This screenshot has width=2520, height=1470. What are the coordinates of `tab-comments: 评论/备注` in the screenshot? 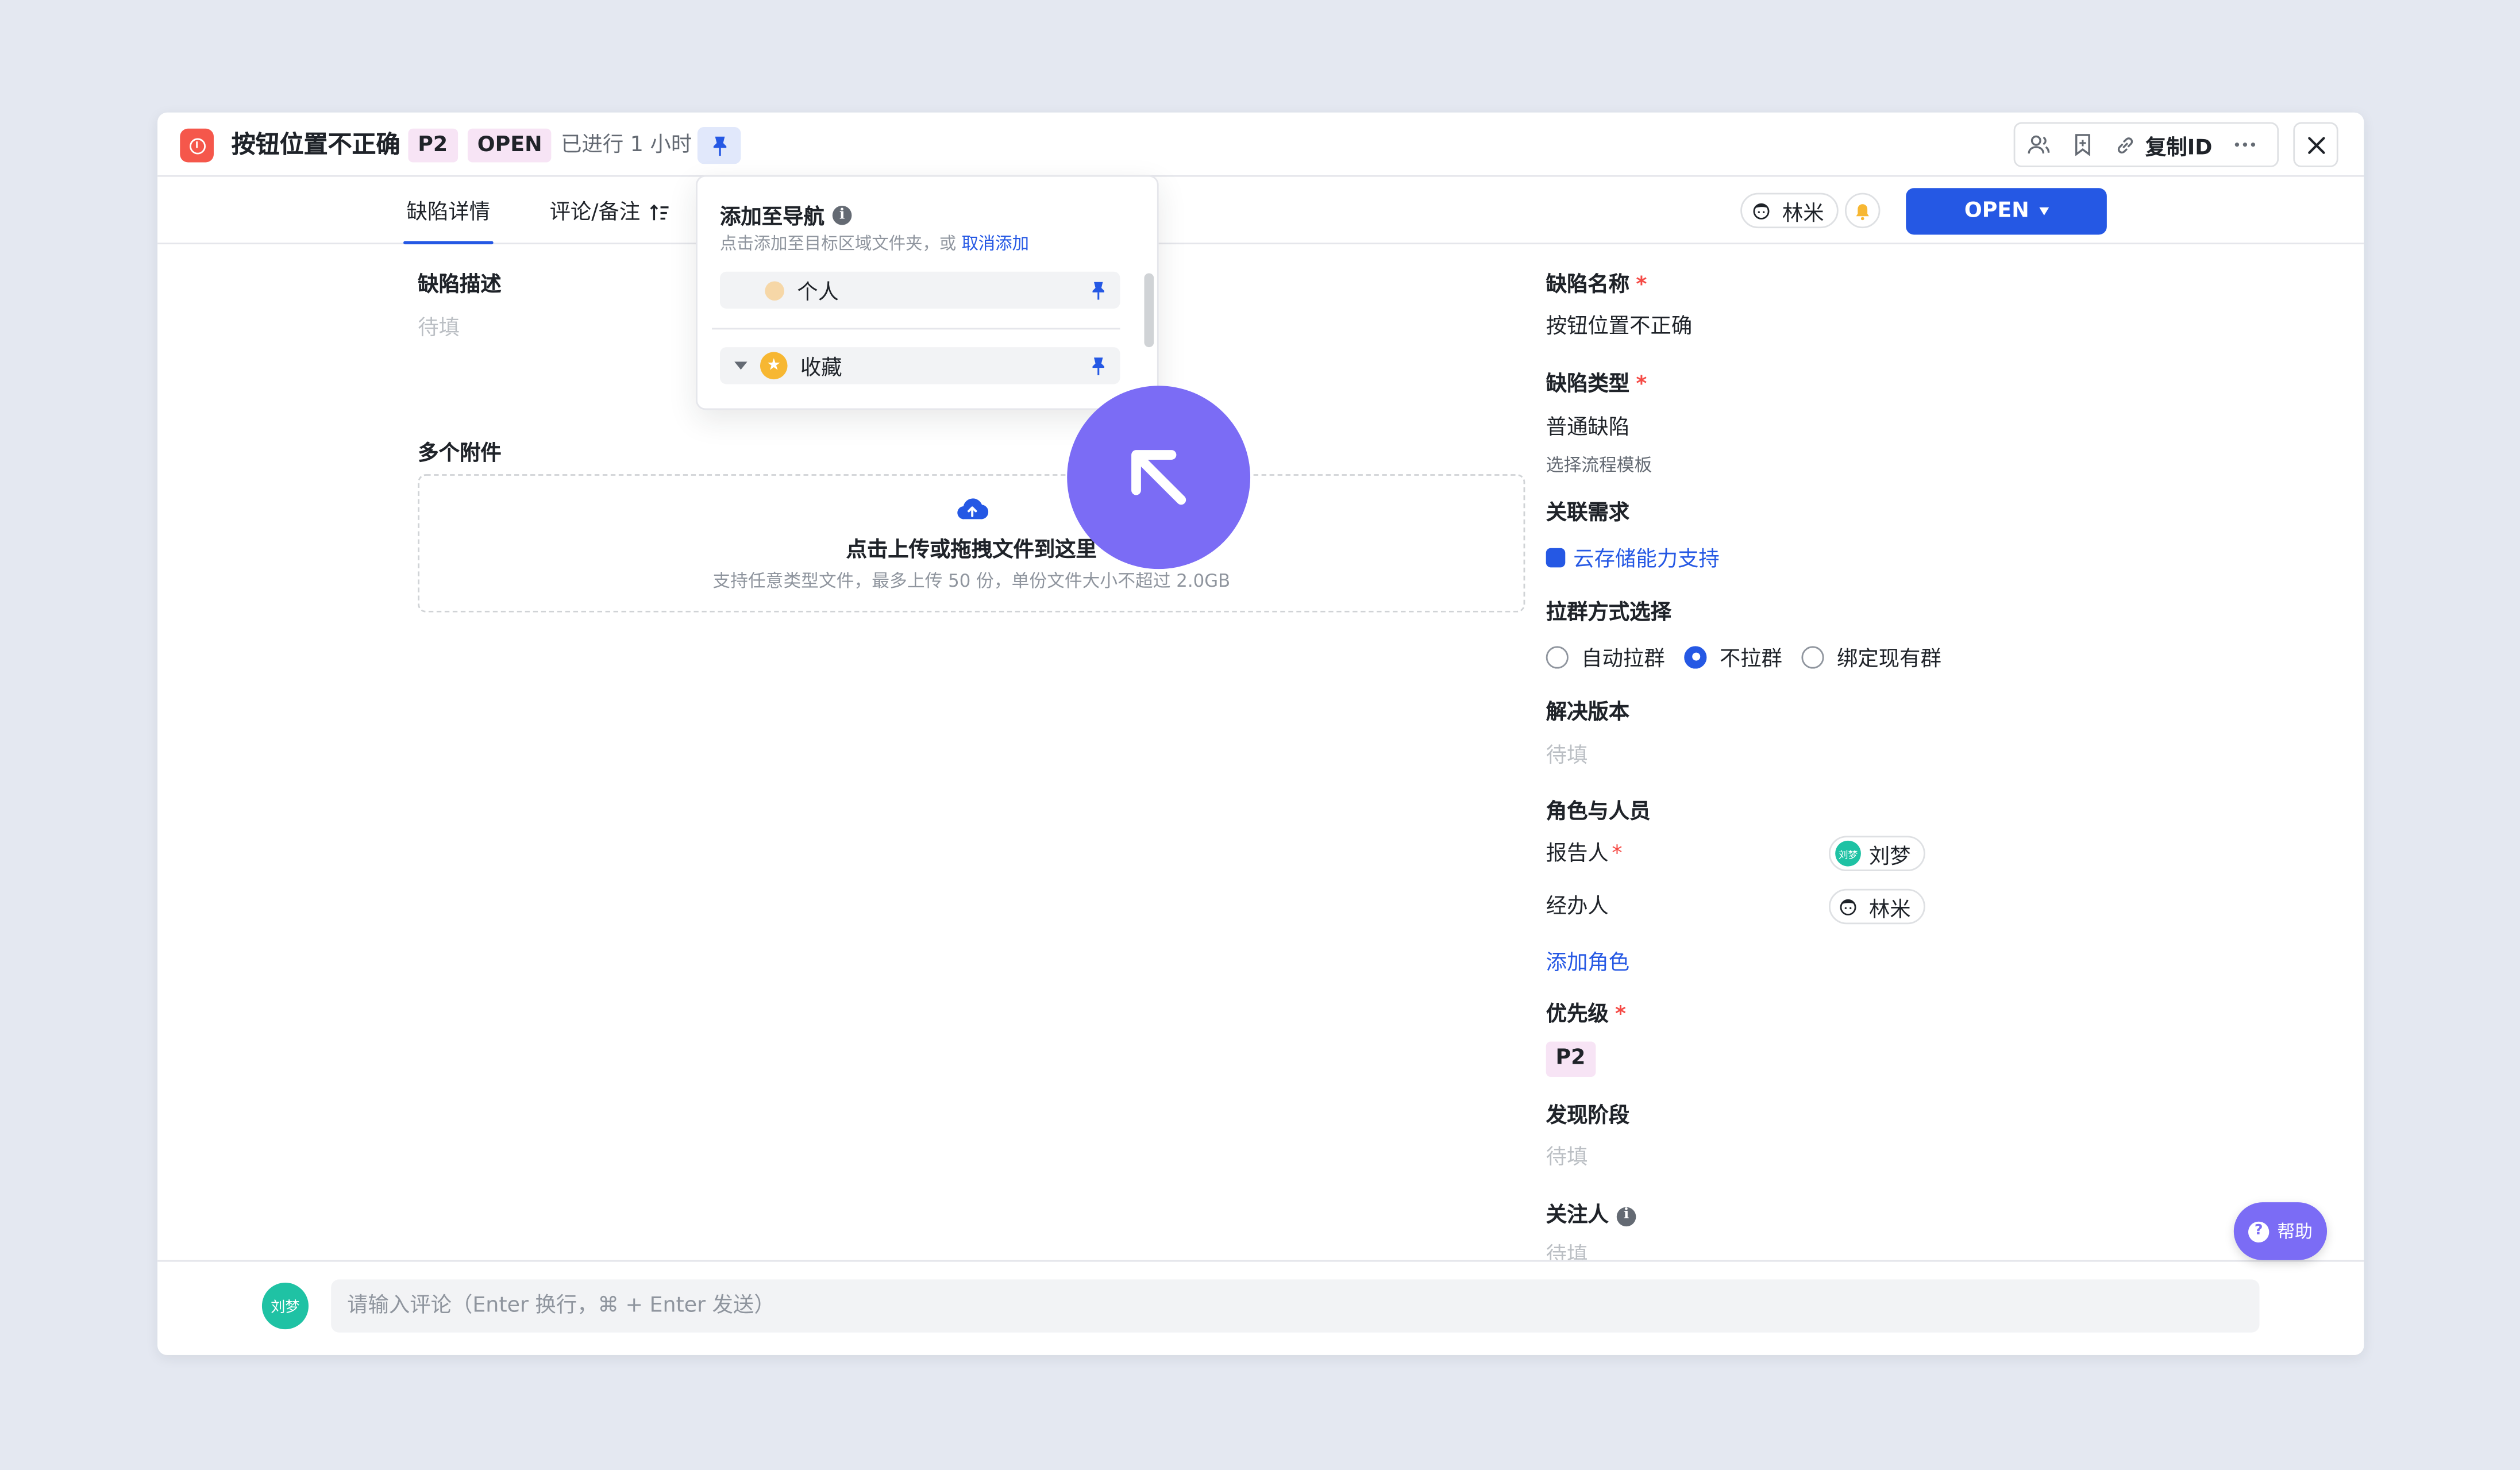 It's located at (611, 213).